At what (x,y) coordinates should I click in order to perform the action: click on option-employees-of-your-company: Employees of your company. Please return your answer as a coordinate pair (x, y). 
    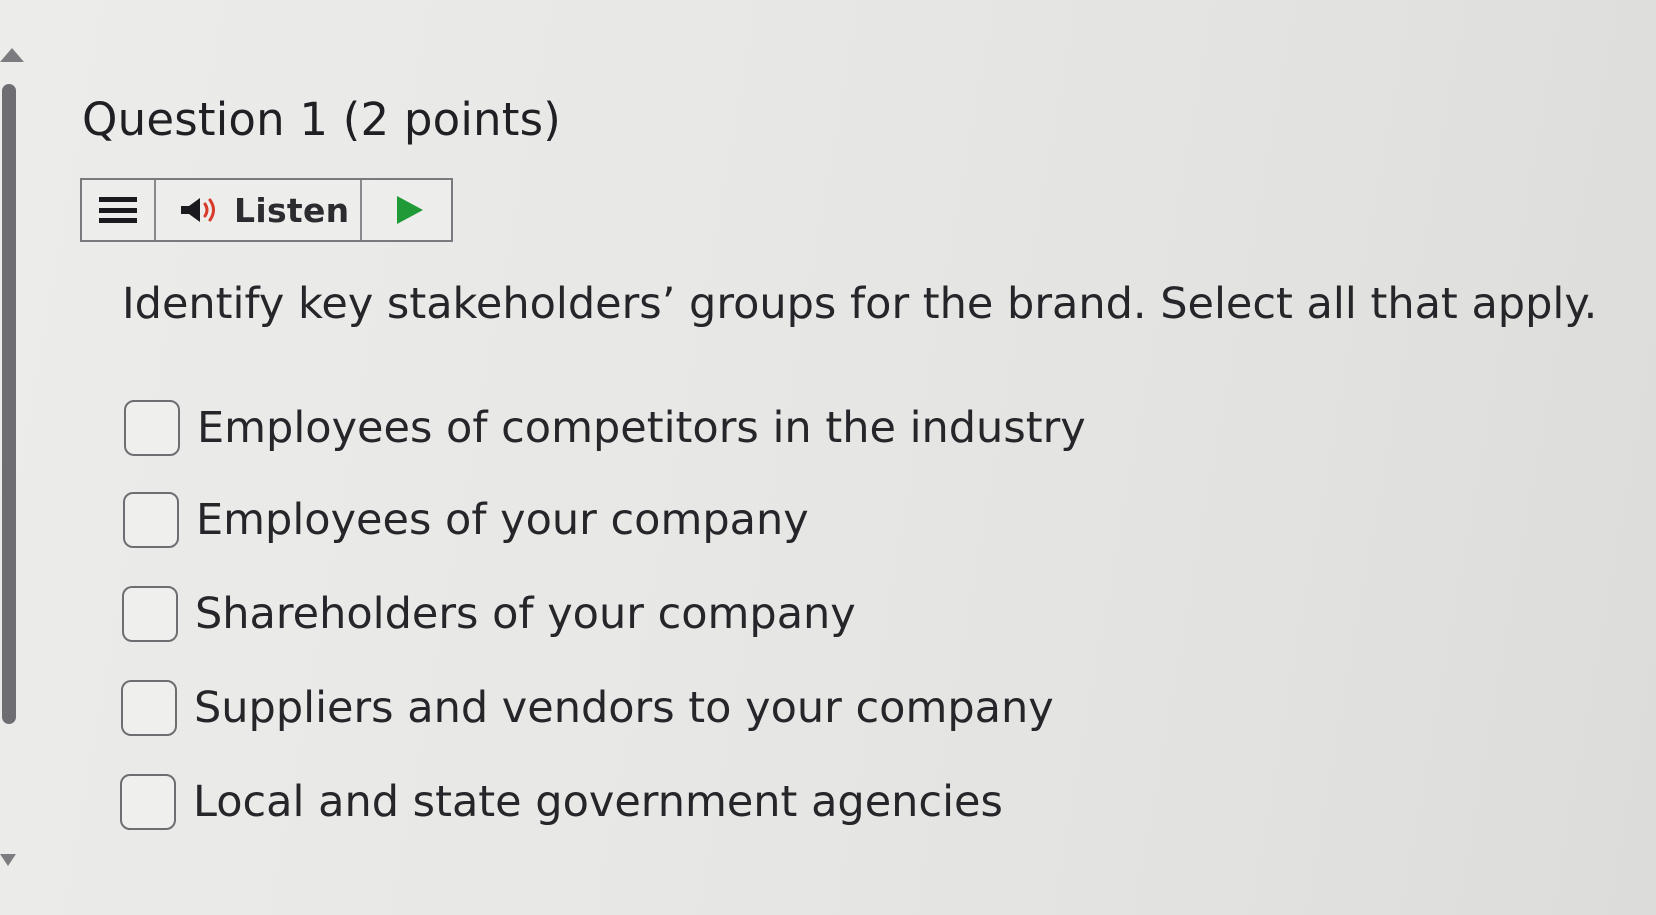
    Looking at the image, I should click on (466, 520).